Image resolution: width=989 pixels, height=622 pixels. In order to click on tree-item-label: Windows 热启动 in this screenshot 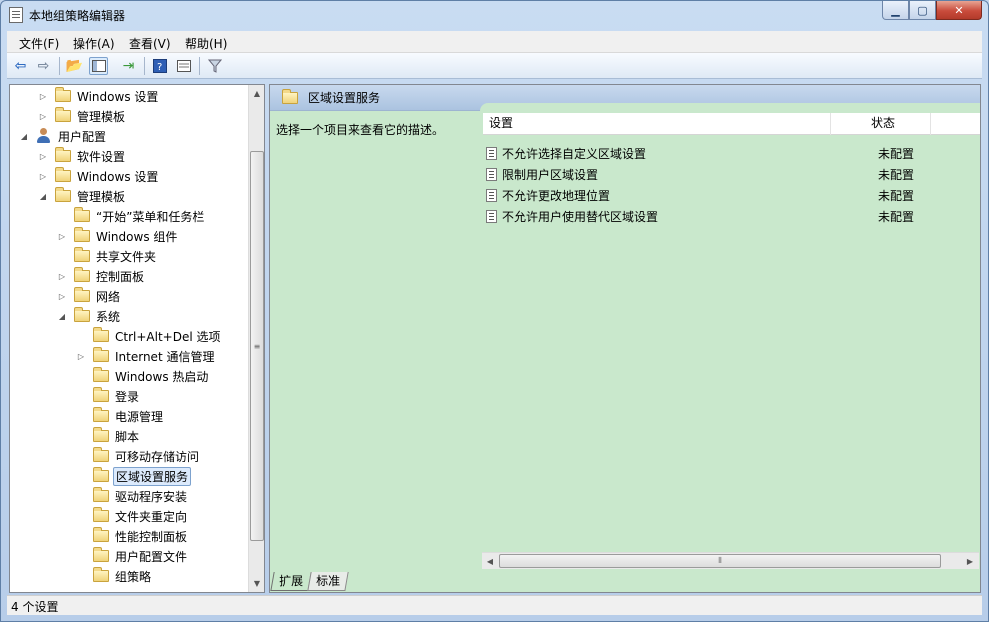, I will do `click(162, 376)`.